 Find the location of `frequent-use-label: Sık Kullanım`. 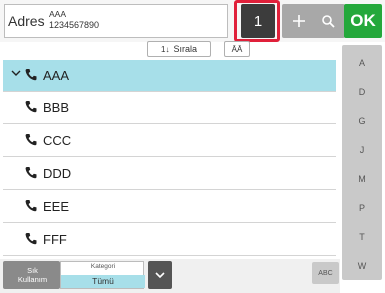

frequent-use-label: Sık Kullanım is located at coordinates (32, 275).